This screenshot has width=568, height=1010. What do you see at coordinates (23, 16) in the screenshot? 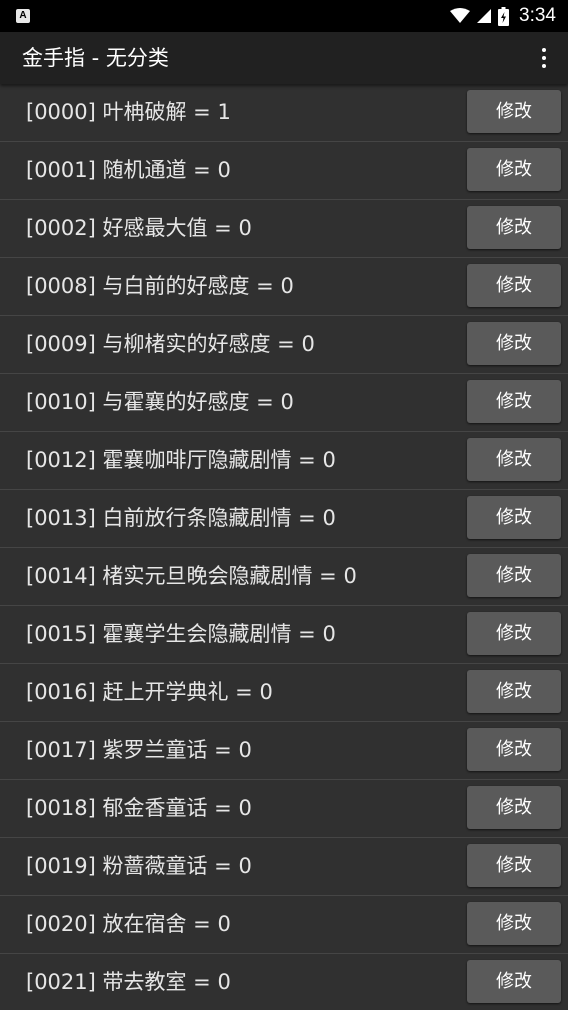
I see `notification-icon: A` at bounding box center [23, 16].